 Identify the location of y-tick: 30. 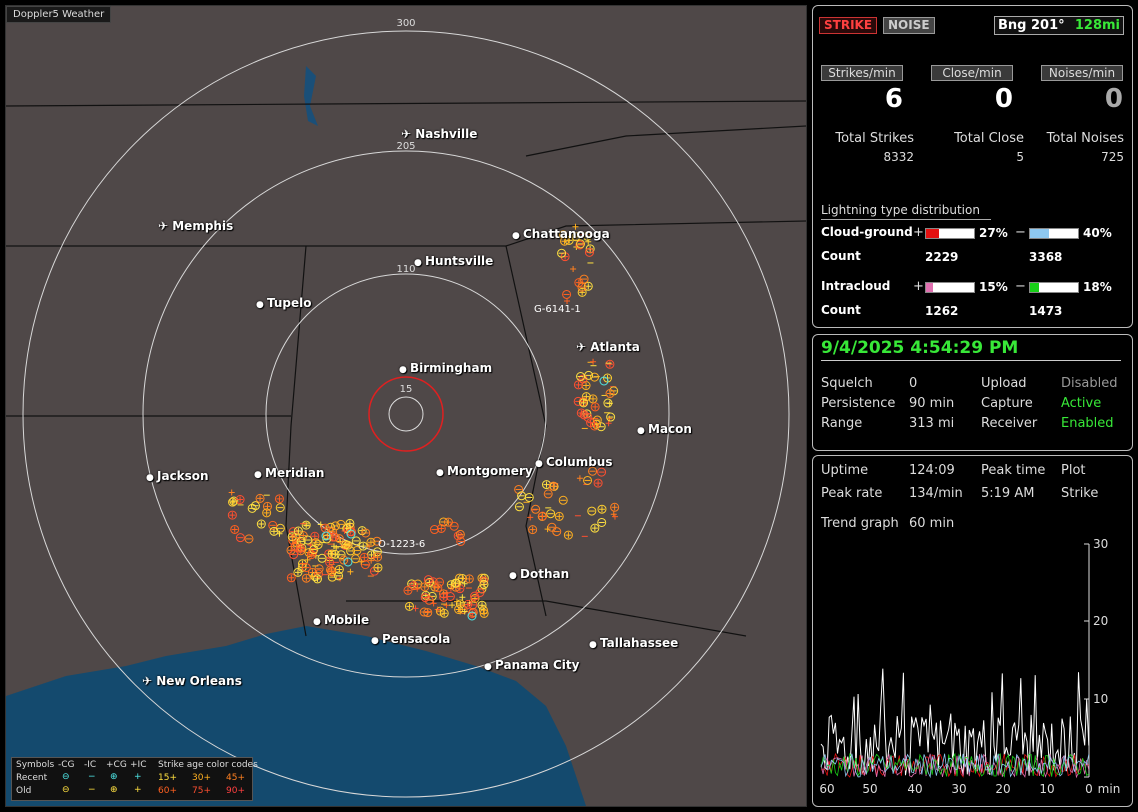
(1100, 544).